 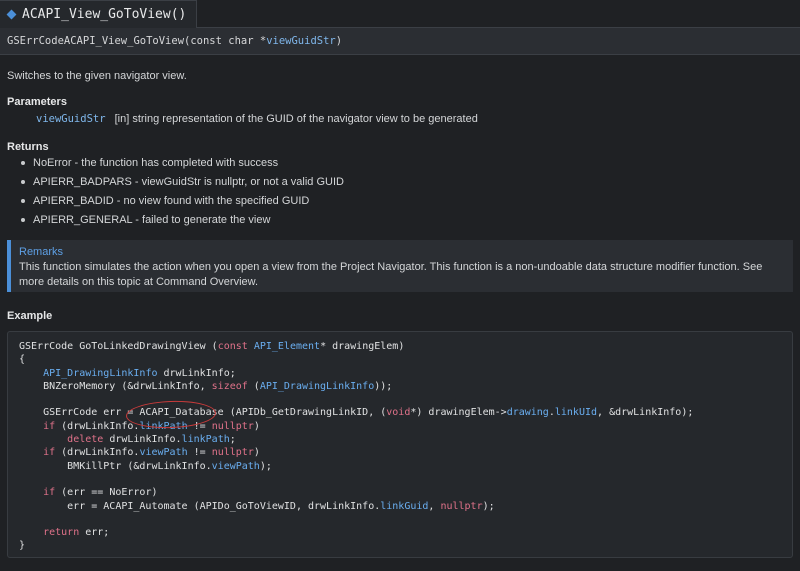 I want to click on code-token: (, so click(x=253, y=386).